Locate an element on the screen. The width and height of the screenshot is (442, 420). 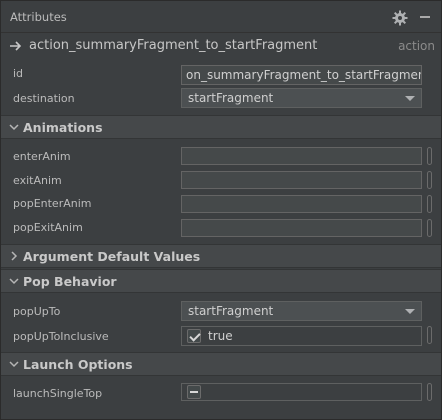
section-pop-behavior: Pop Behavior is located at coordinates (221, 281).